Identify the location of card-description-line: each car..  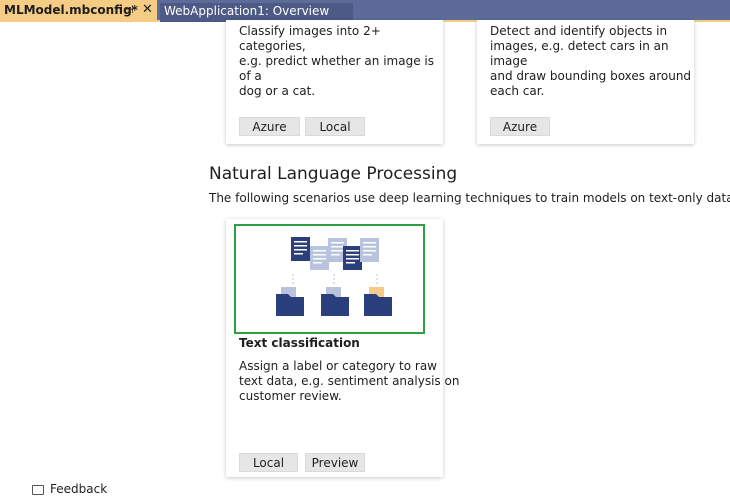
(517, 91).